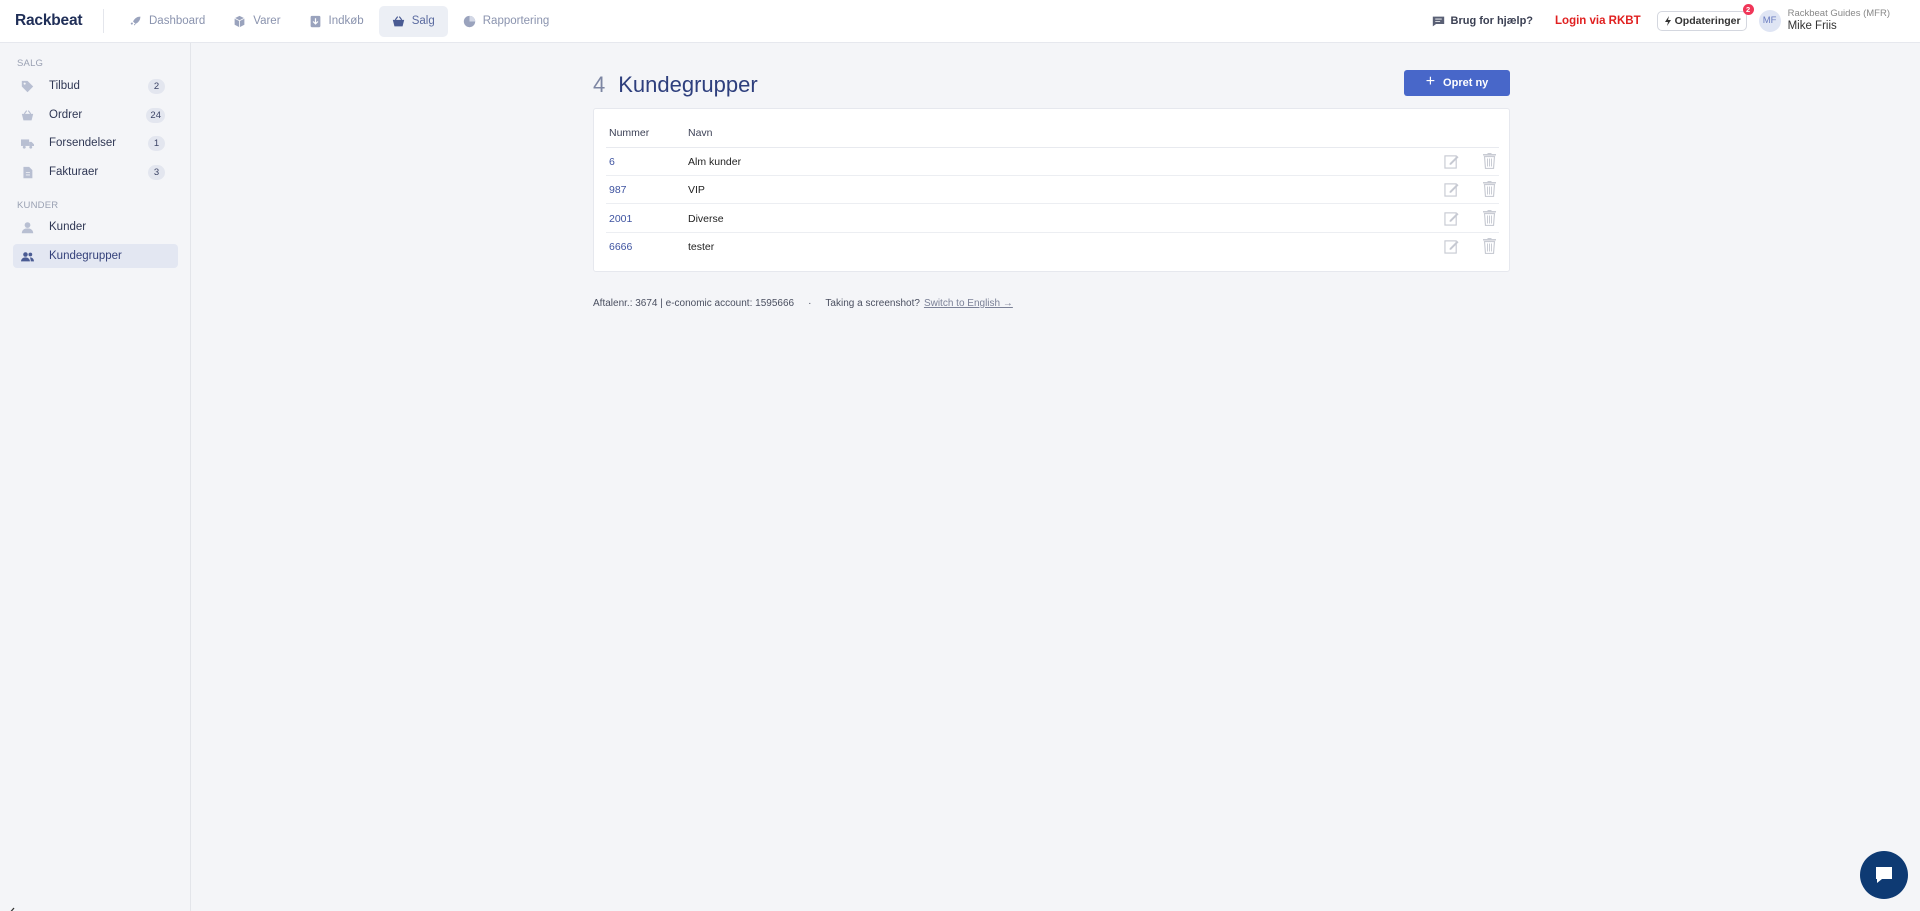 Image resolution: width=1920 pixels, height=911 pixels. I want to click on page-title-text: Kundegrupper, so click(688, 84).